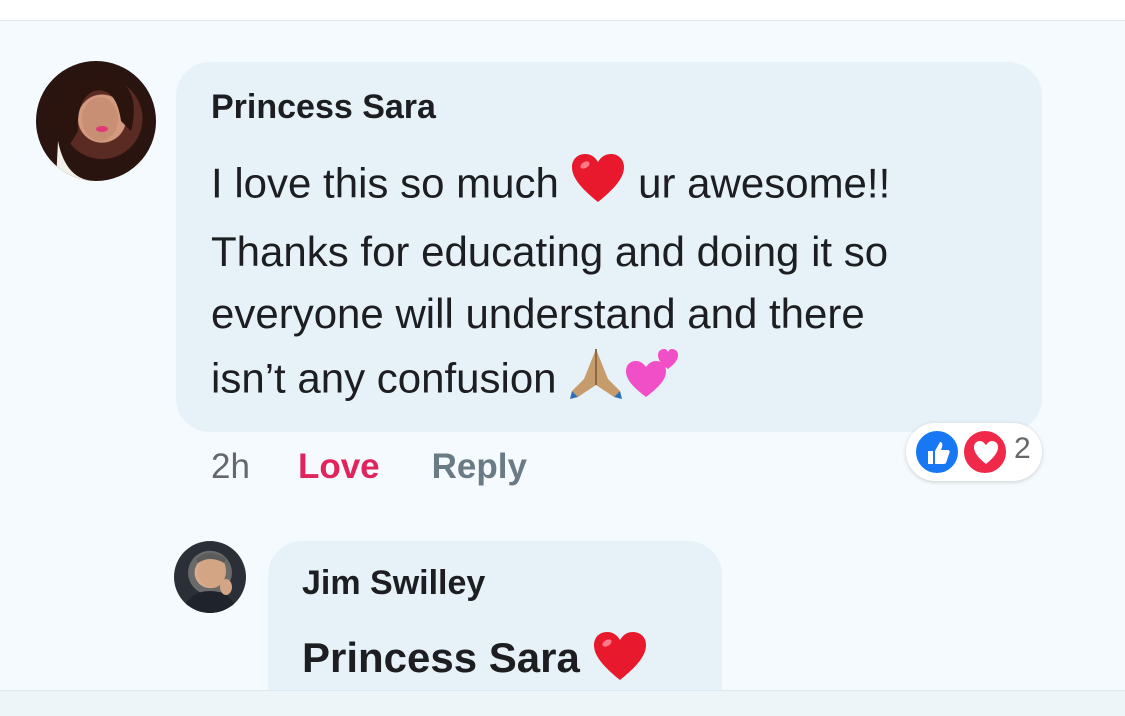 The height and width of the screenshot is (716, 1125). What do you see at coordinates (393, 583) in the screenshot?
I see `reply-author: Jim Swilley` at bounding box center [393, 583].